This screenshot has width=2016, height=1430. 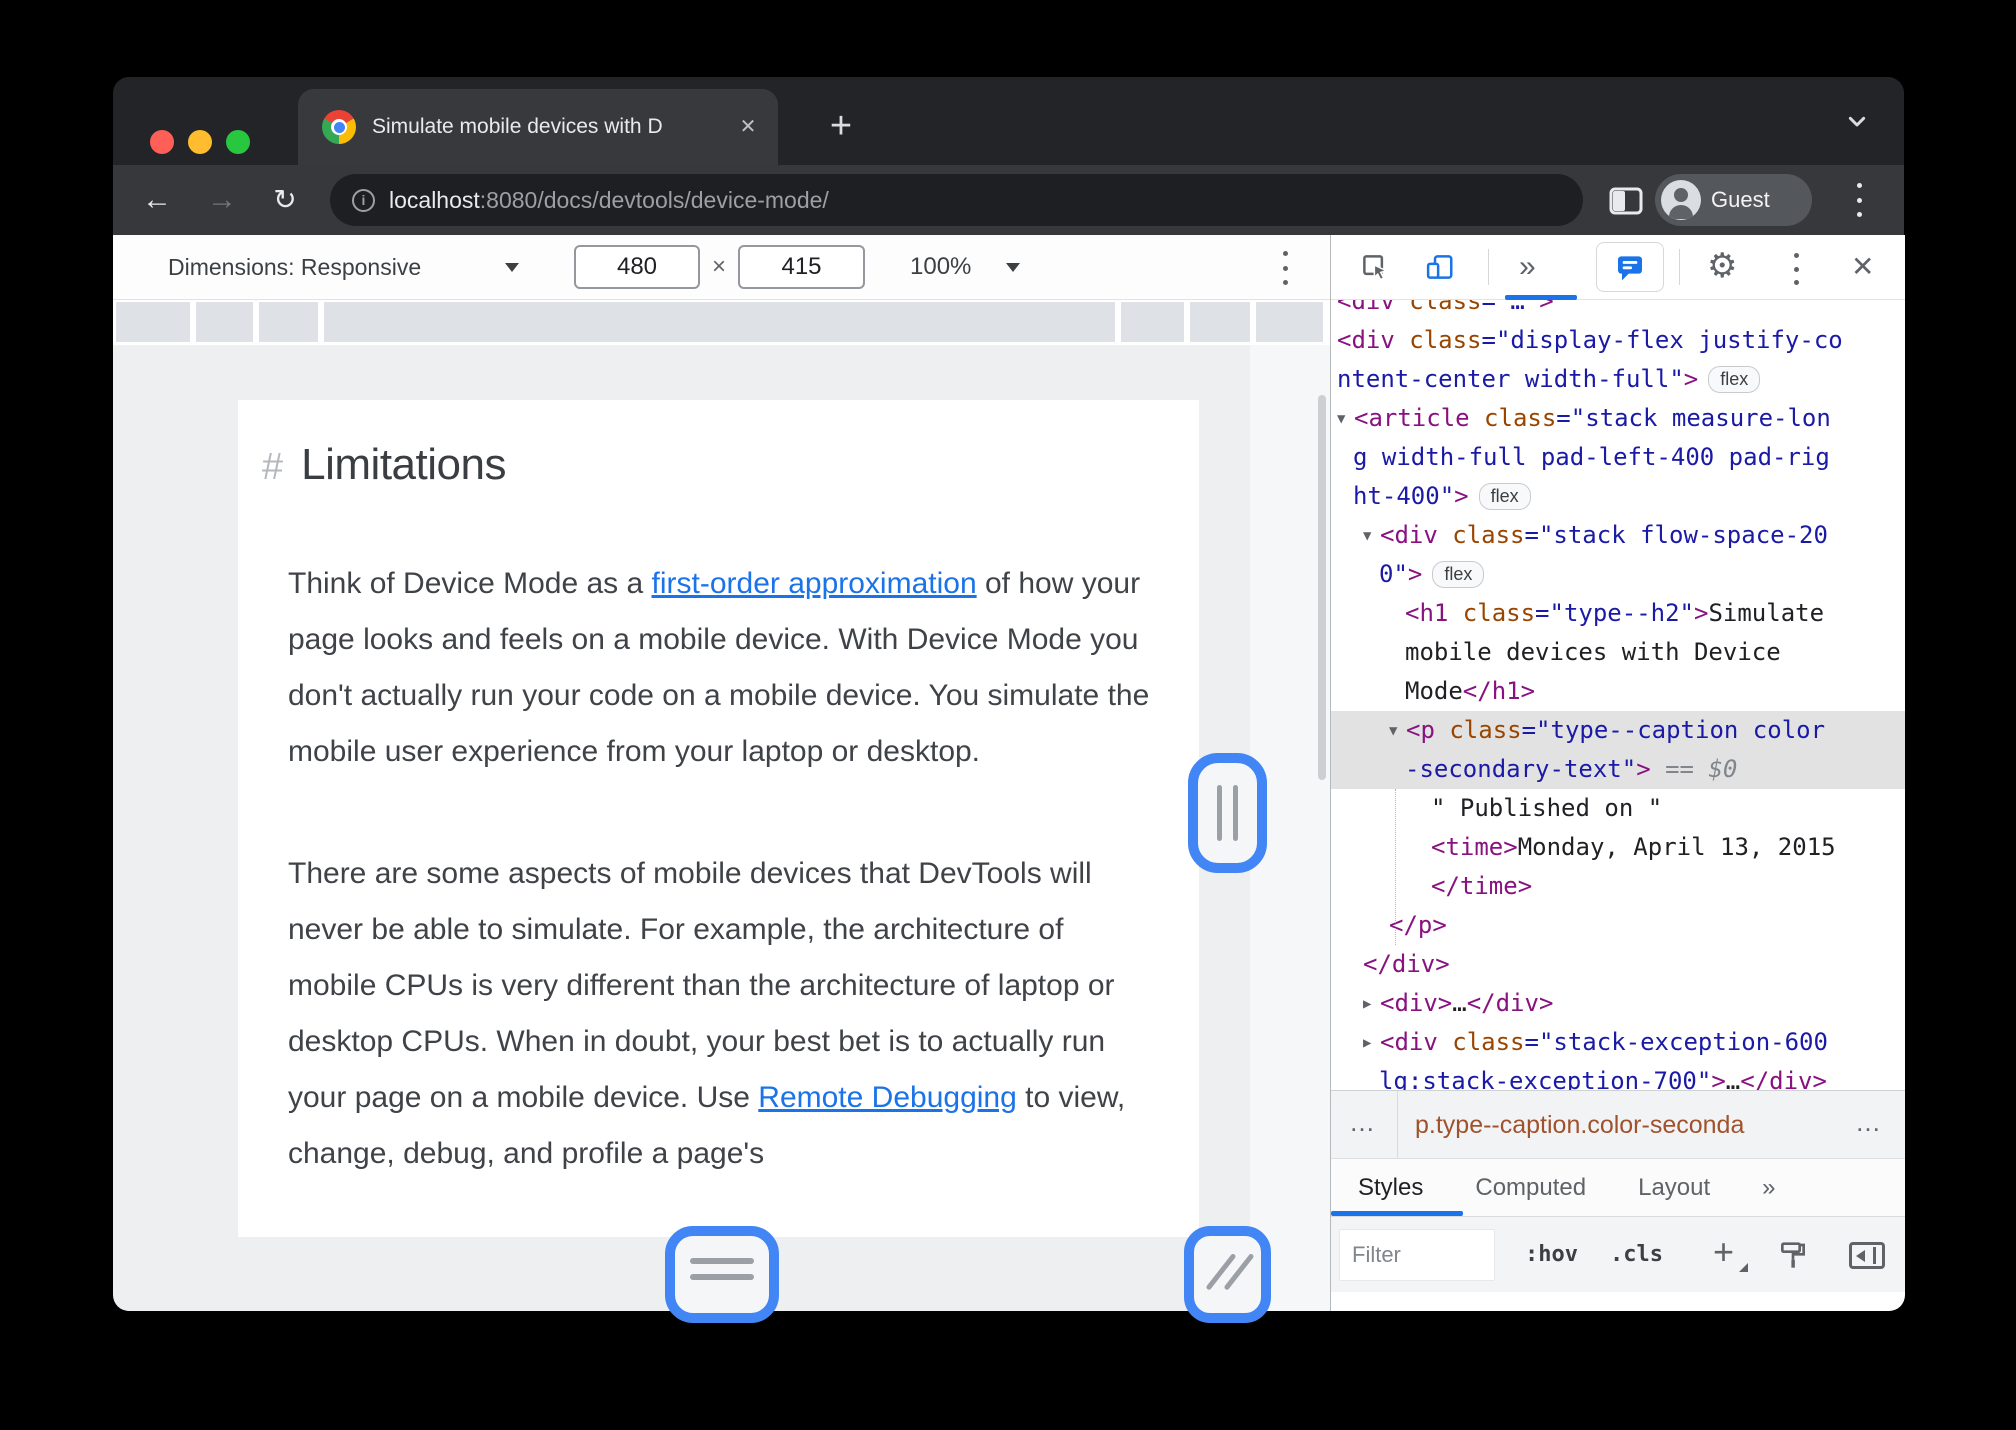 I want to click on chrome-favicon-icon, so click(x=339, y=127).